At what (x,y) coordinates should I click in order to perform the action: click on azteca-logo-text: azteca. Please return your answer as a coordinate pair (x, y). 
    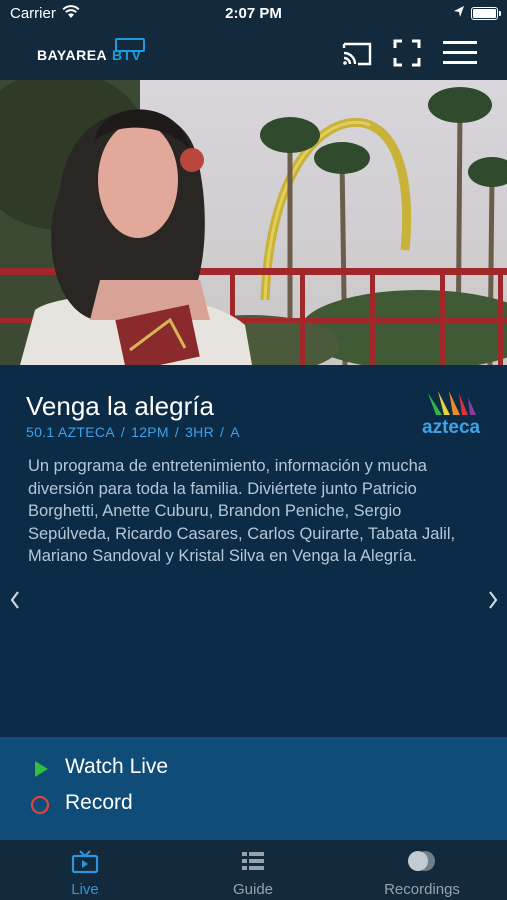
    Looking at the image, I should click on (451, 427).